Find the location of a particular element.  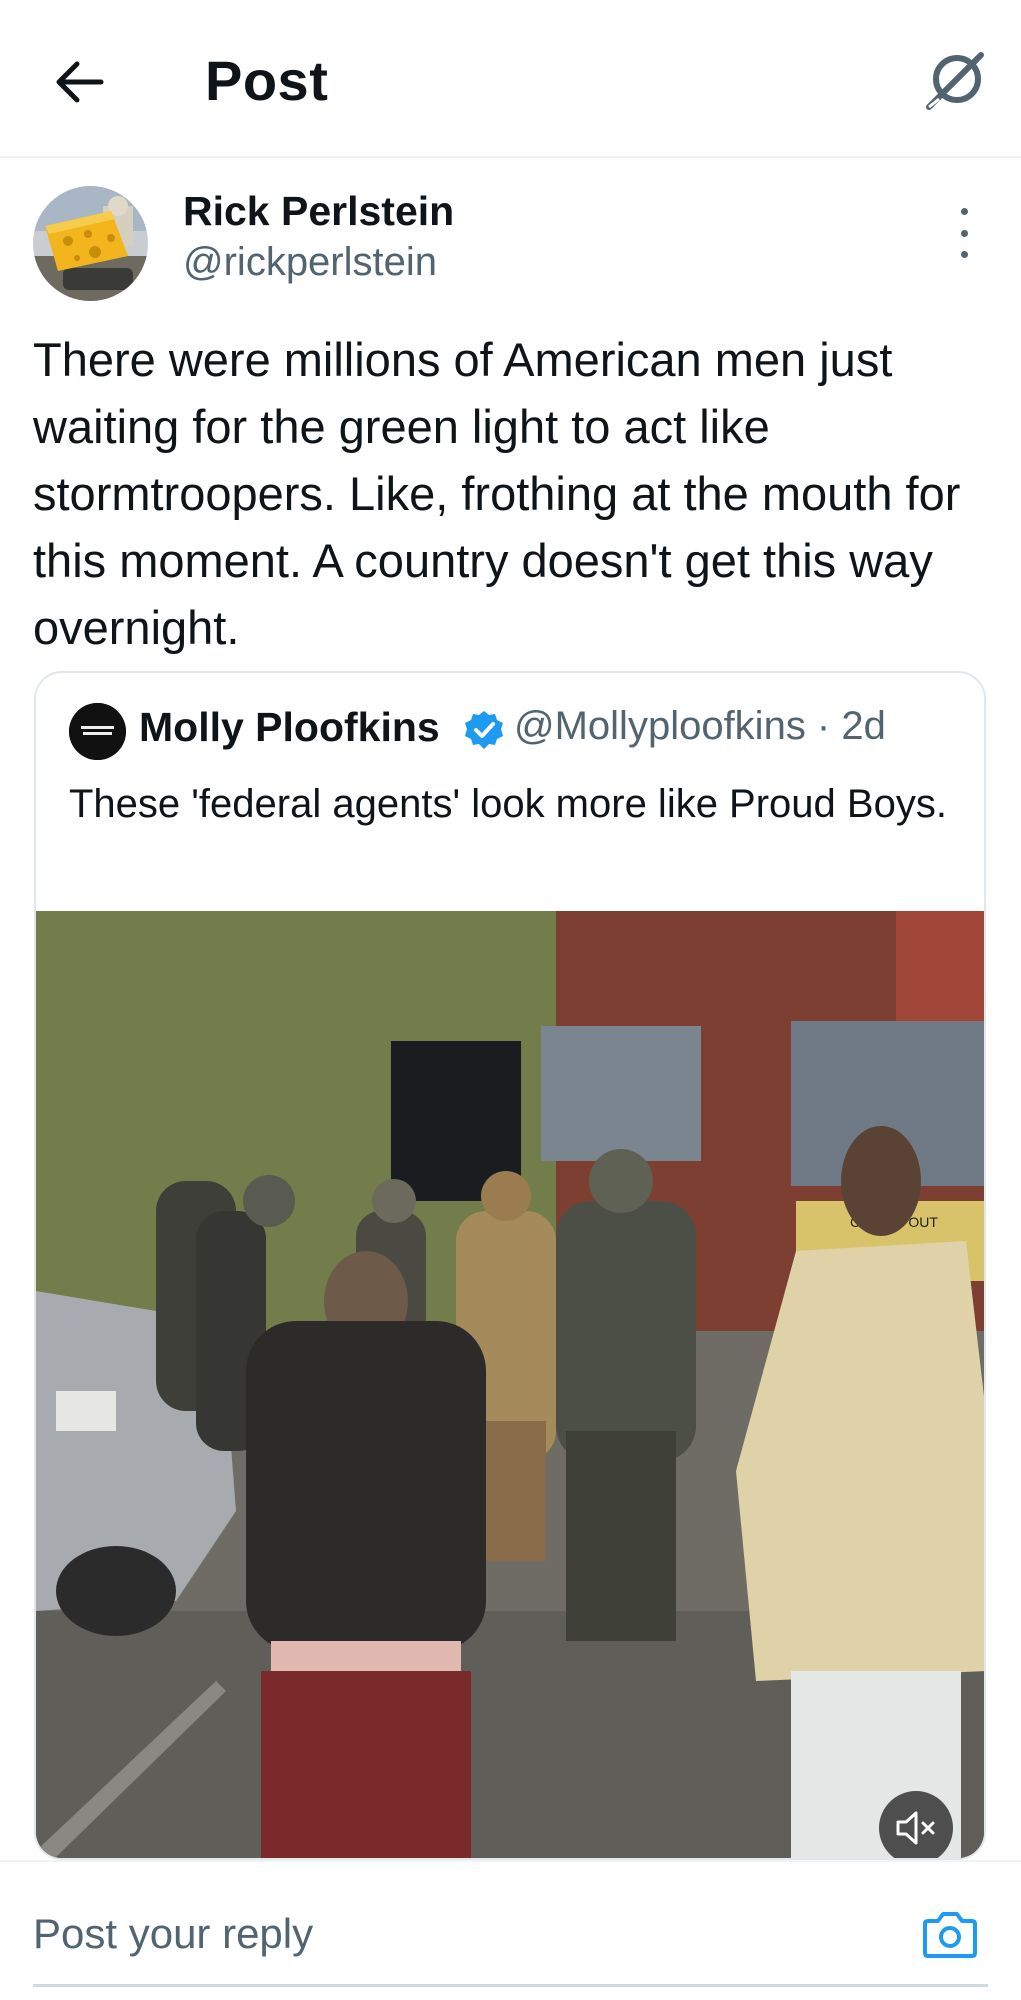

grok-icon is located at coordinates (955, 81).